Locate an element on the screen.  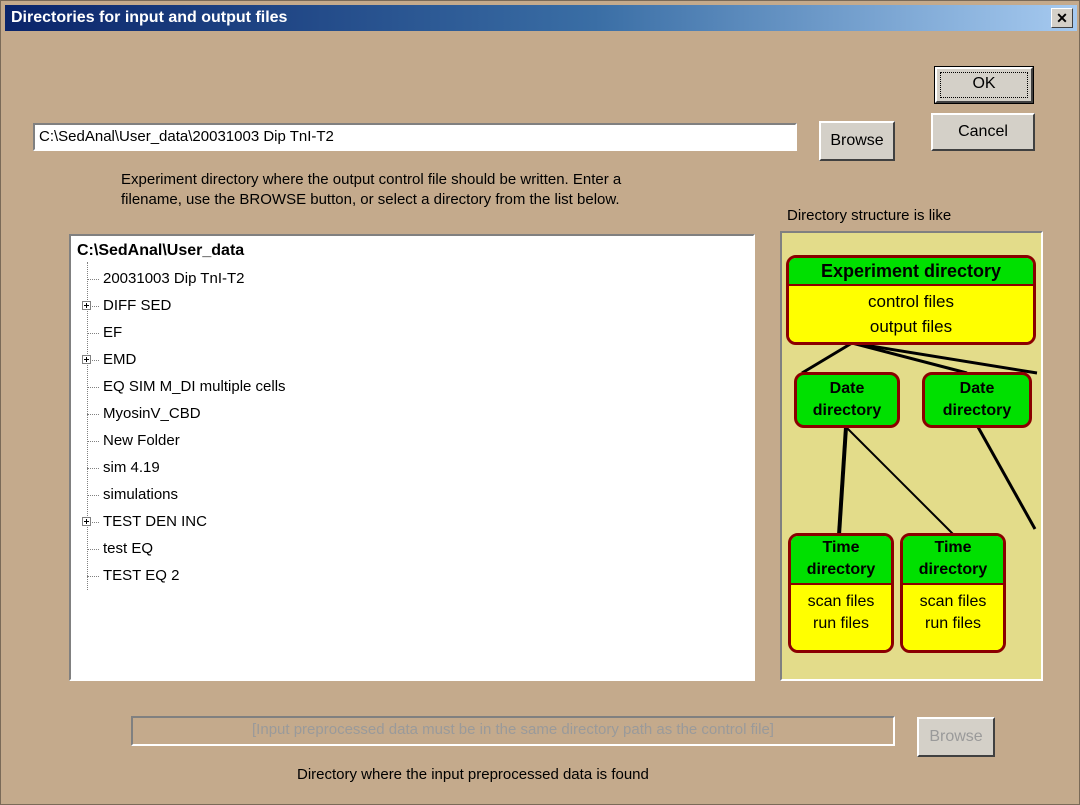
date-directory-2-line-1: Date is located at coordinates (977, 388).